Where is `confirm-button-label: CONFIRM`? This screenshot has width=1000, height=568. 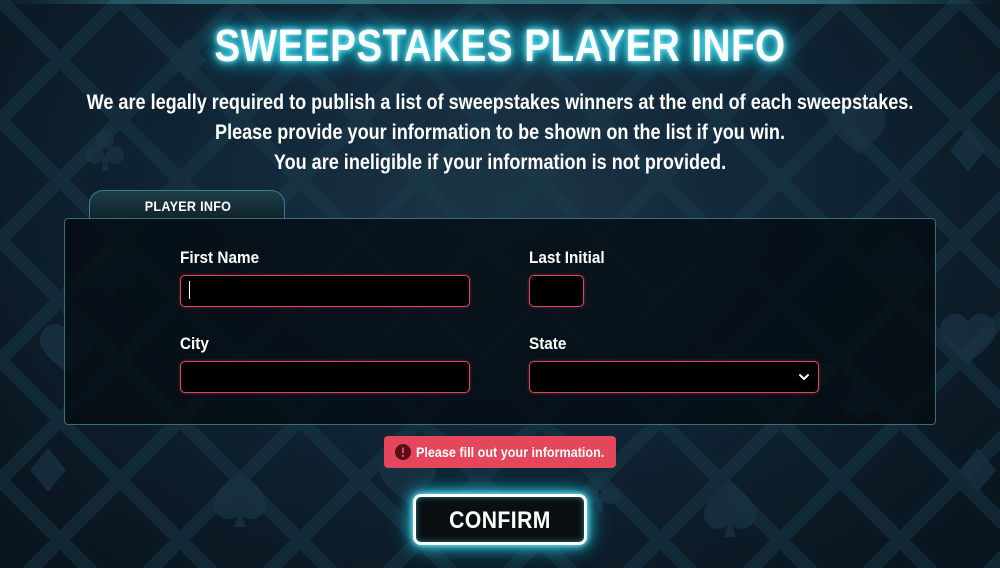 confirm-button-label: CONFIRM is located at coordinates (500, 520).